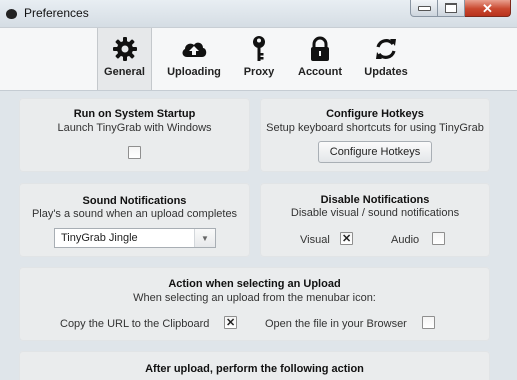 The width and height of the screenshot is (517, 380). I want to click on startup-subtitle: Launch TinyGrab with Windows, so click(134, 128).